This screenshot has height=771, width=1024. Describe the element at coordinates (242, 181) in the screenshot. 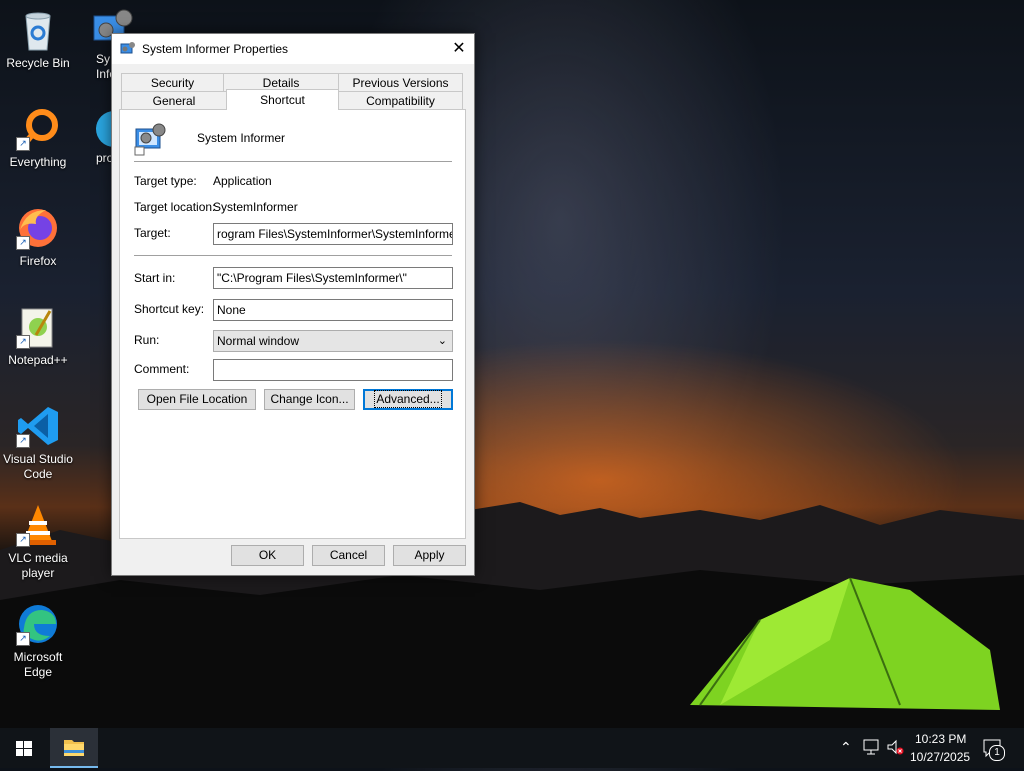

I see `target-type-value: Application` at that location.